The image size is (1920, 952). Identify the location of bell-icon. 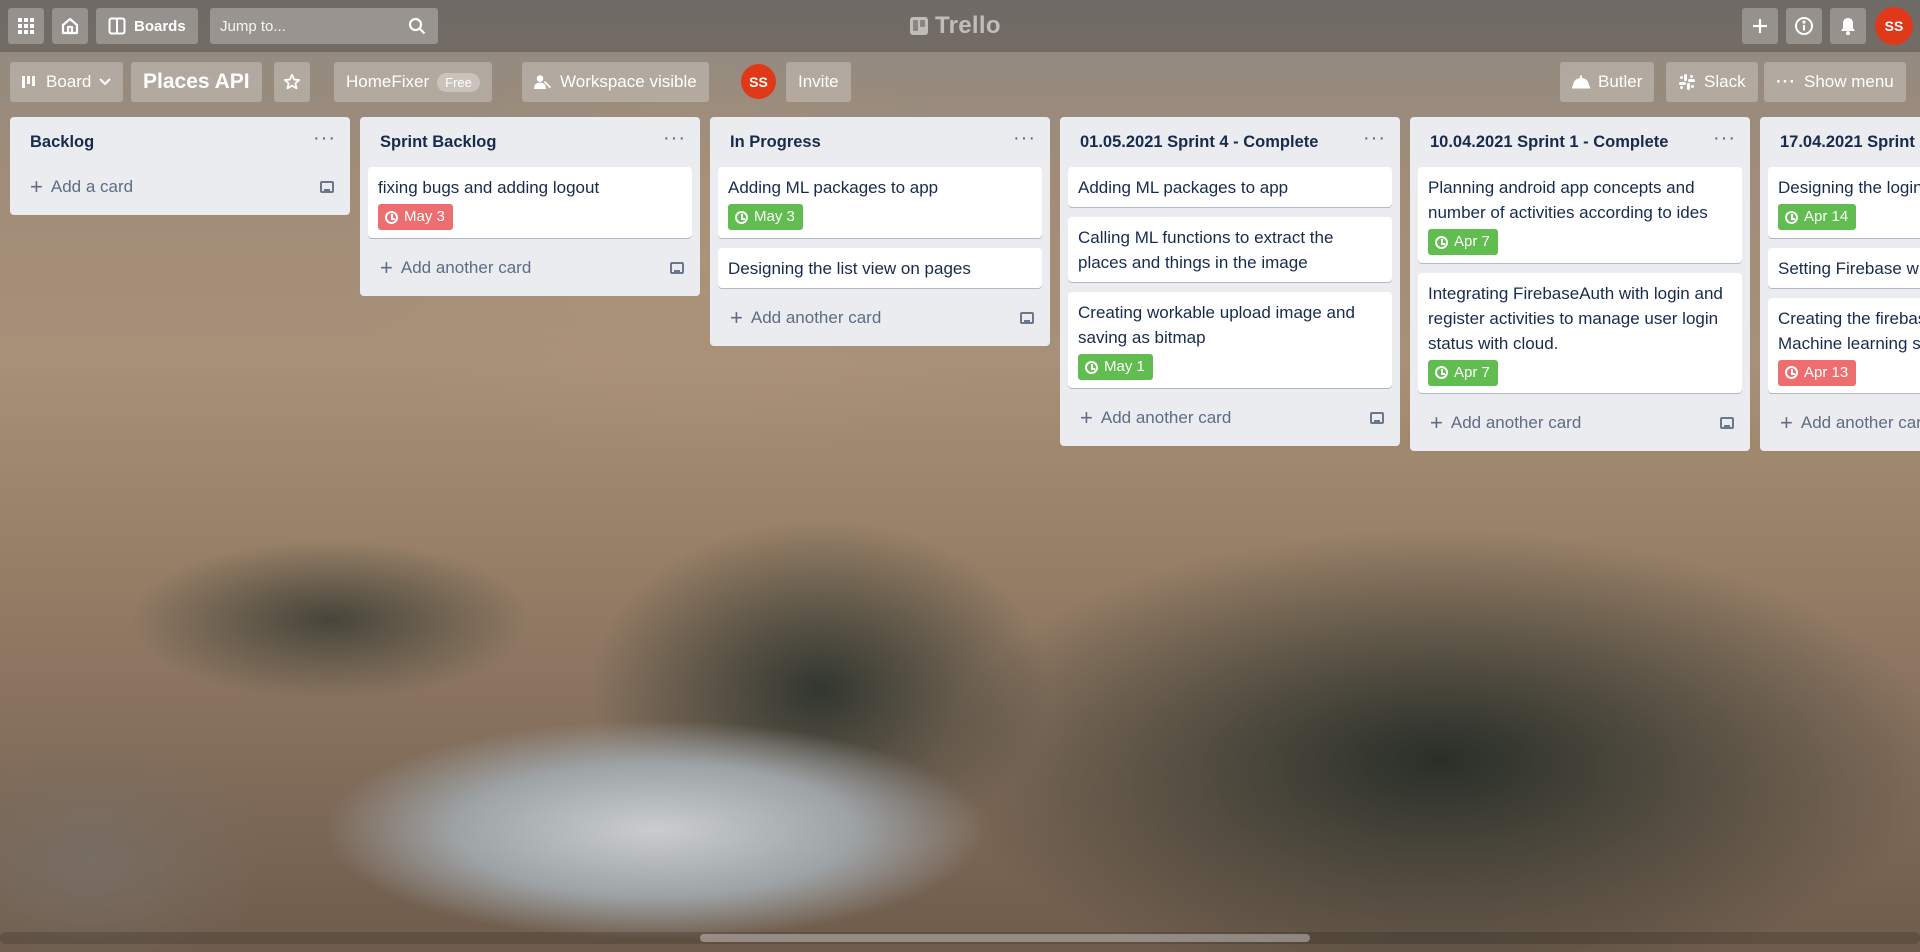
(1848, 27).